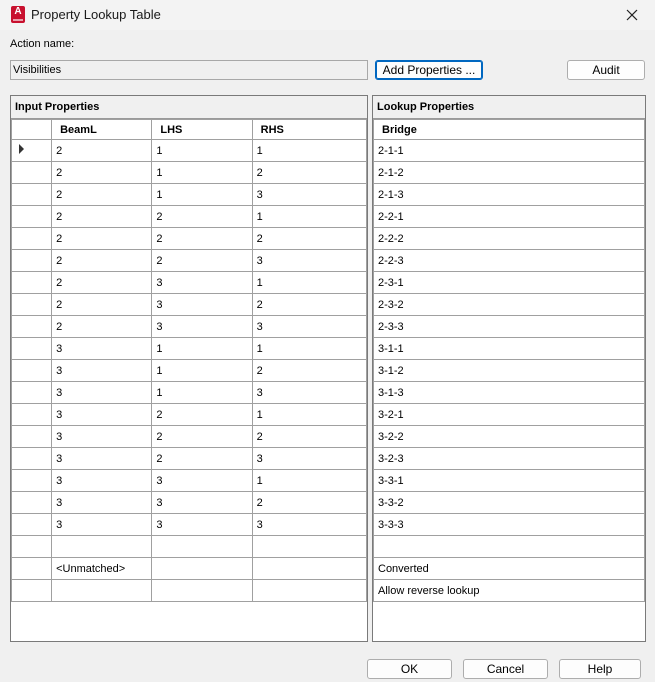 This screenshot has width=655, height=682. Describe the element at coordinates (509, 502) in the screenshot. I see `table-row: 3-3-2` at that location.